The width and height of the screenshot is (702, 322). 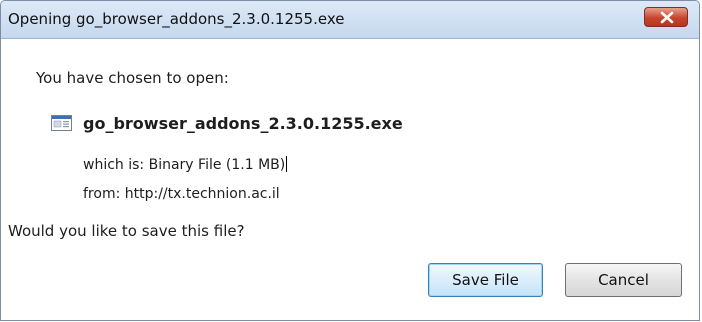 What do you see at coordinates (350, 20) in the screenshot?
I see `title-bar: Opening go_browser_addons_2.3.0.1255.exe` at bounding box center [350, 20].